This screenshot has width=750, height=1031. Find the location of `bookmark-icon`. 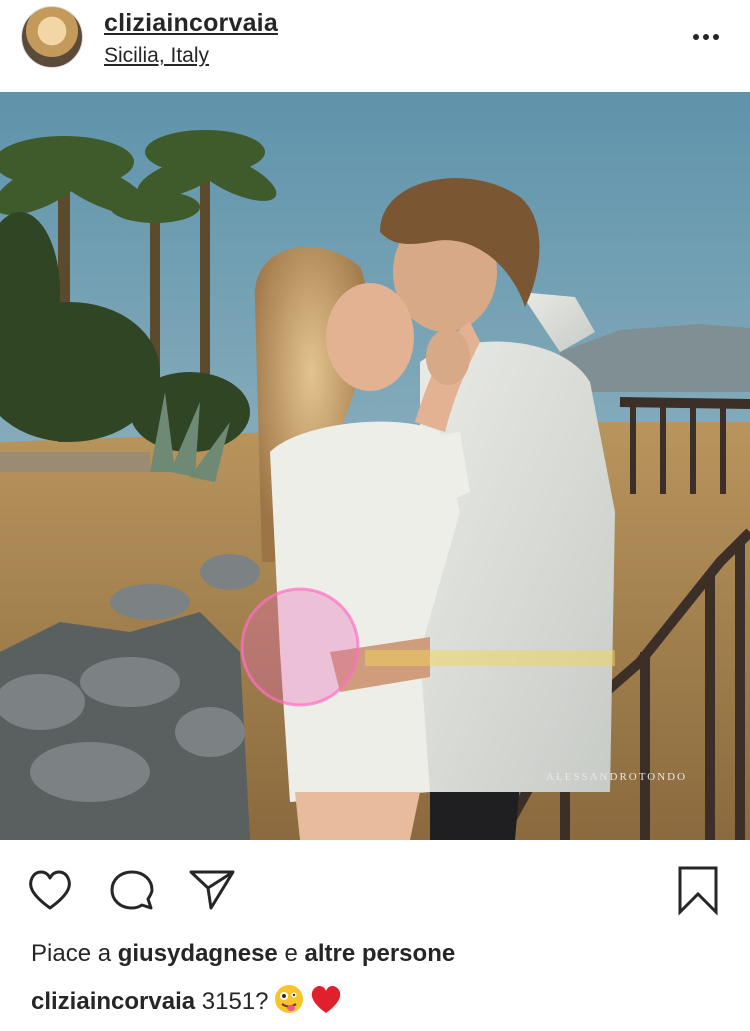

bookmark-icon is located at coordinates (698, 891).